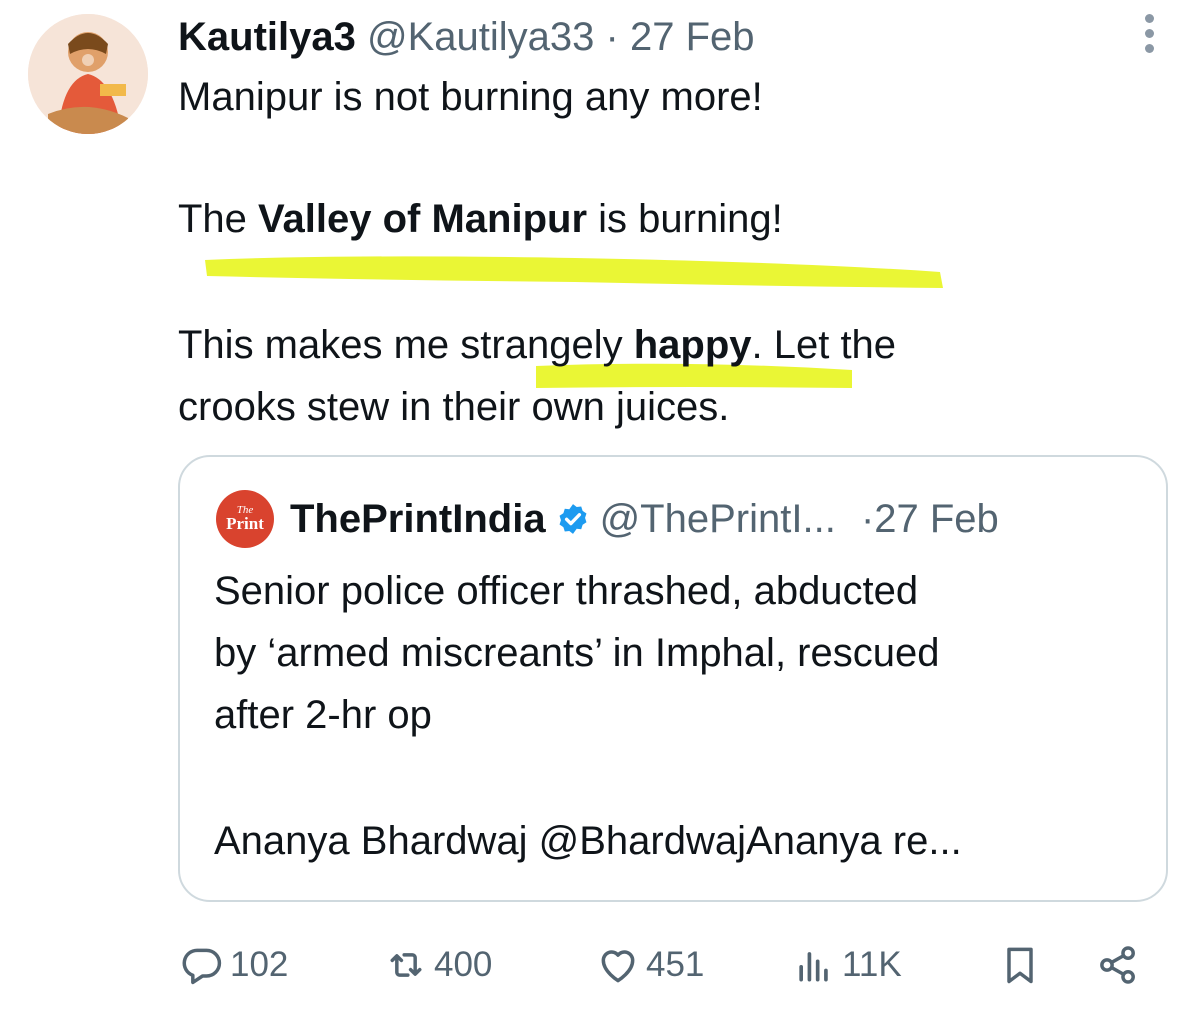  Describe the element at coordinates (692, 345) in the screenshot. I see `bold-text: happy` at that location.